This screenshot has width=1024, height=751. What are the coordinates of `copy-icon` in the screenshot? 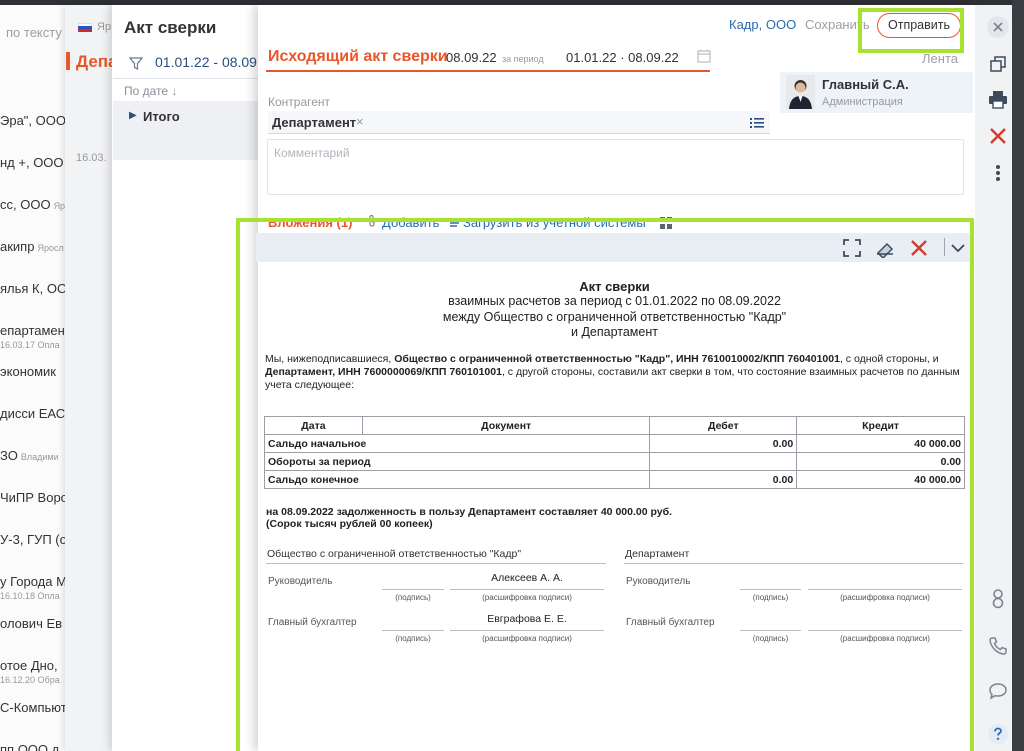 It's located at (998, 64).